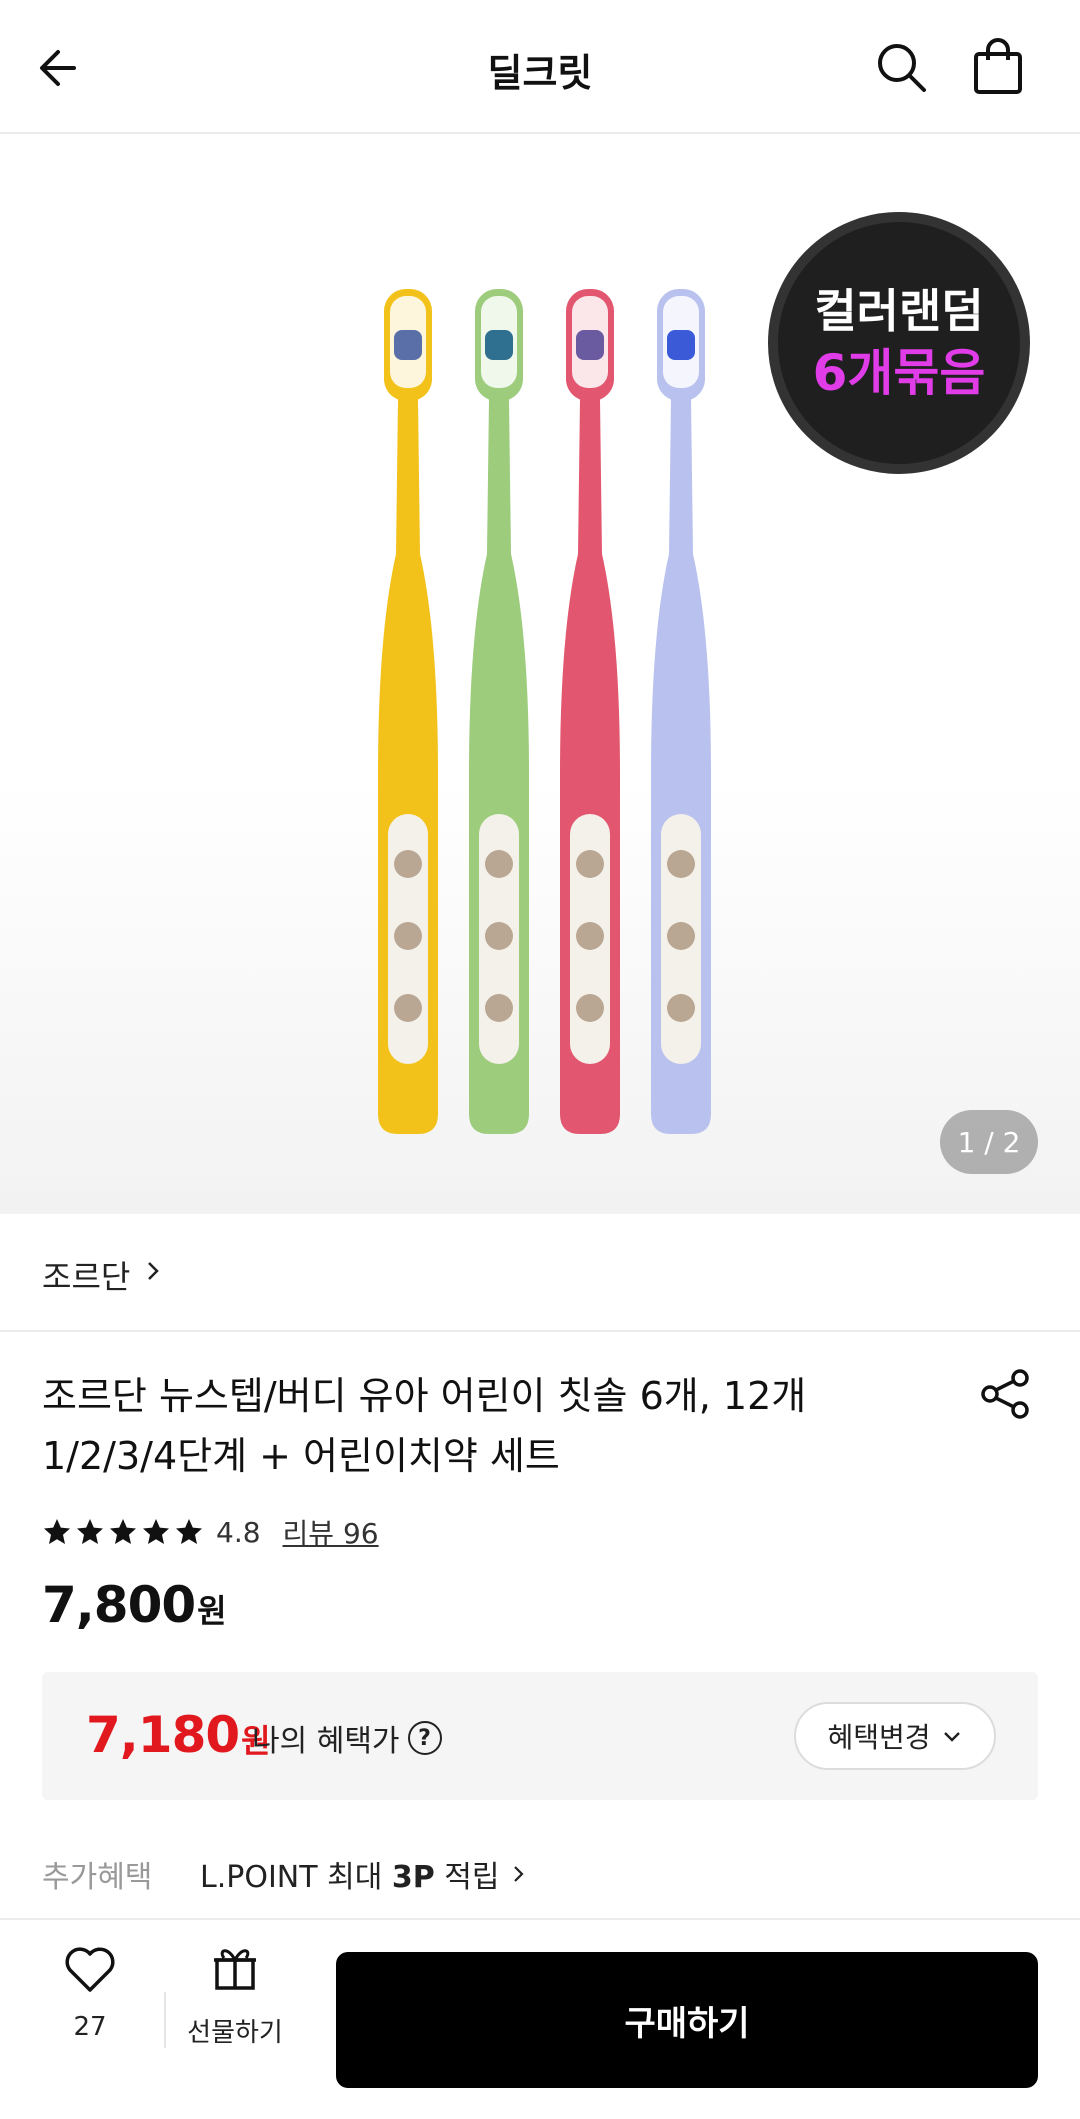  I want to click on benefit-price-box: 7,180 원 나의 혜택가 ? 혜택변경, so click(540, 1736).